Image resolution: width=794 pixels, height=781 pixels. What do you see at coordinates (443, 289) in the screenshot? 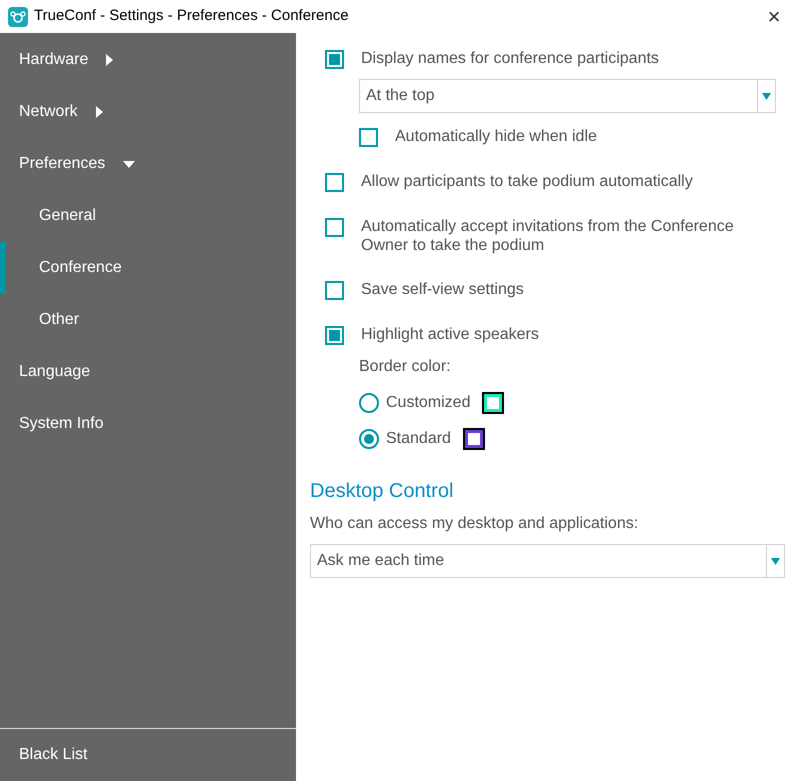
I see `checkbox-label: Save self-view settings` at bounding box center [443, 289].